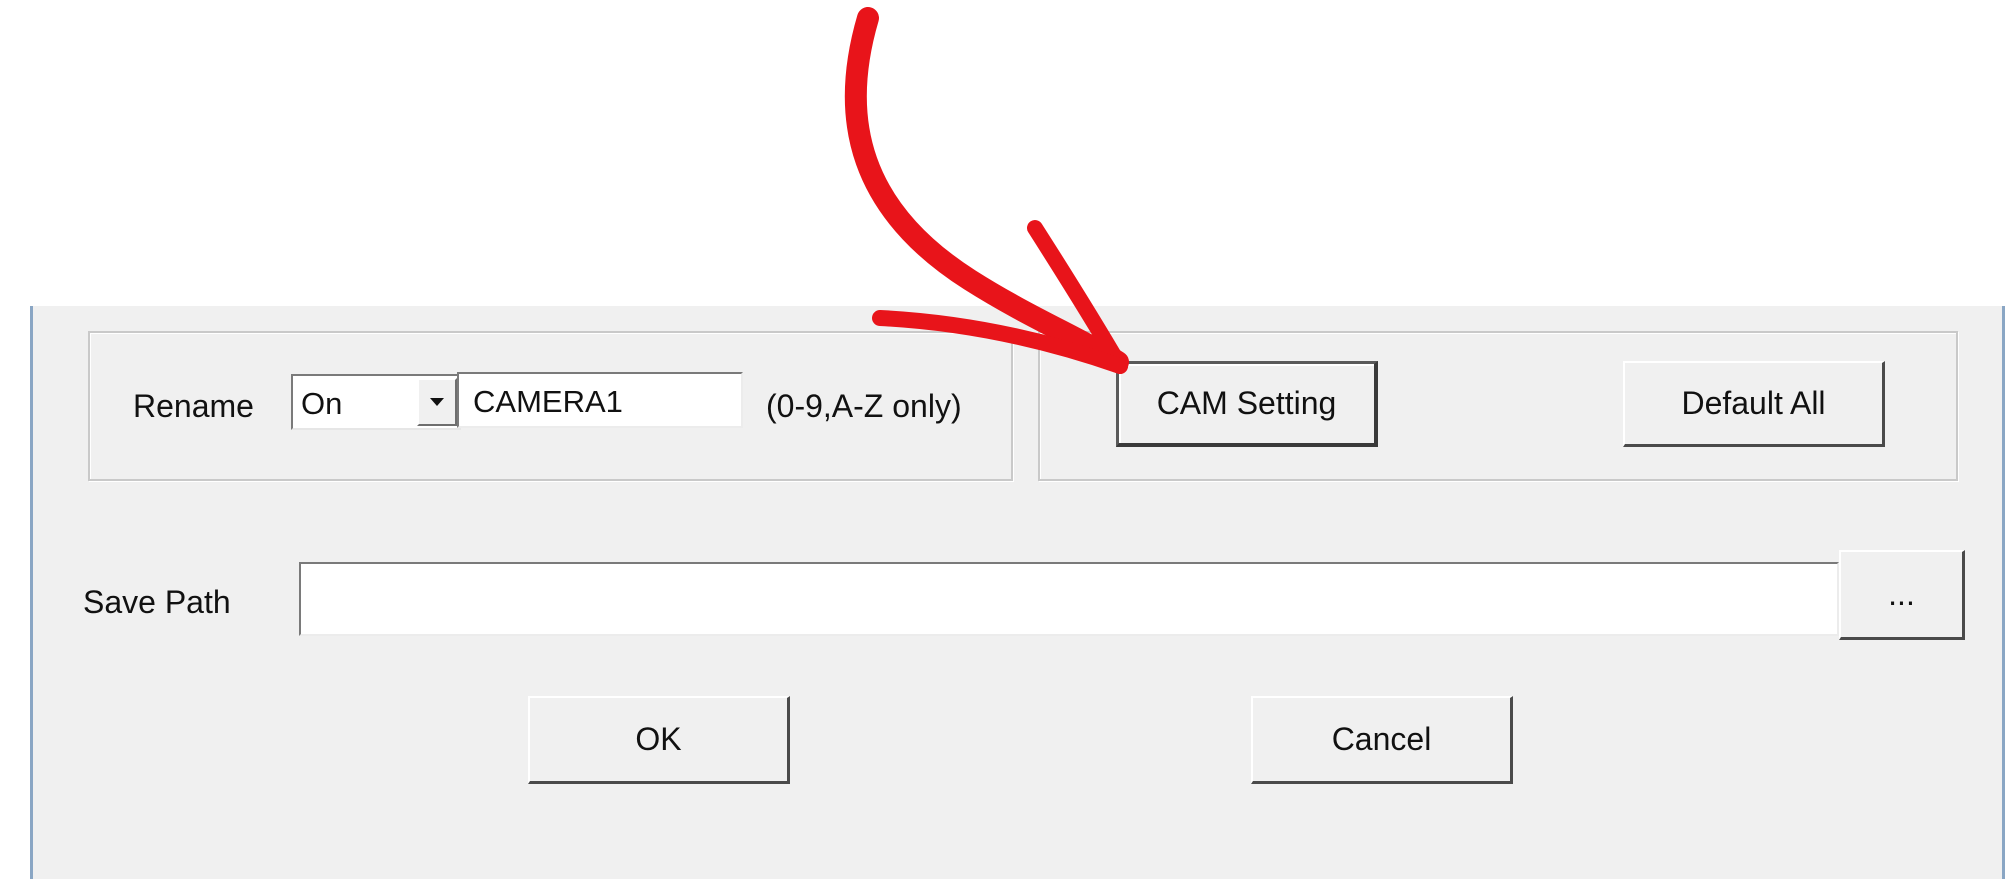 This screenshot has height=879, width=2014. Describe the element at coordinates (548, 401) in the screenshot. I see `camera-name-value: CAMERA1` at that location.